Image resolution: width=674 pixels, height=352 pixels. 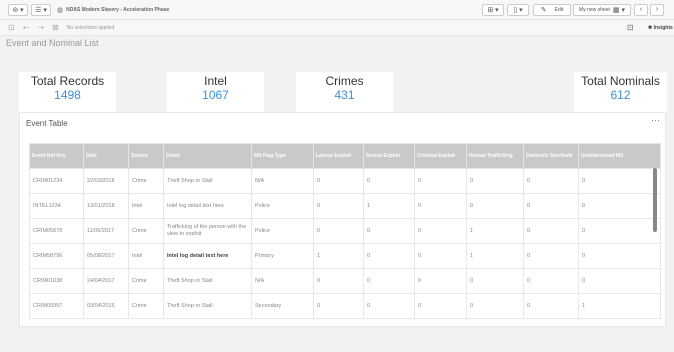 What do you see at coordinates (56, 231) in the screenshot?
I see `table-cell: CRIM05678` at bounding box center [56, 231].